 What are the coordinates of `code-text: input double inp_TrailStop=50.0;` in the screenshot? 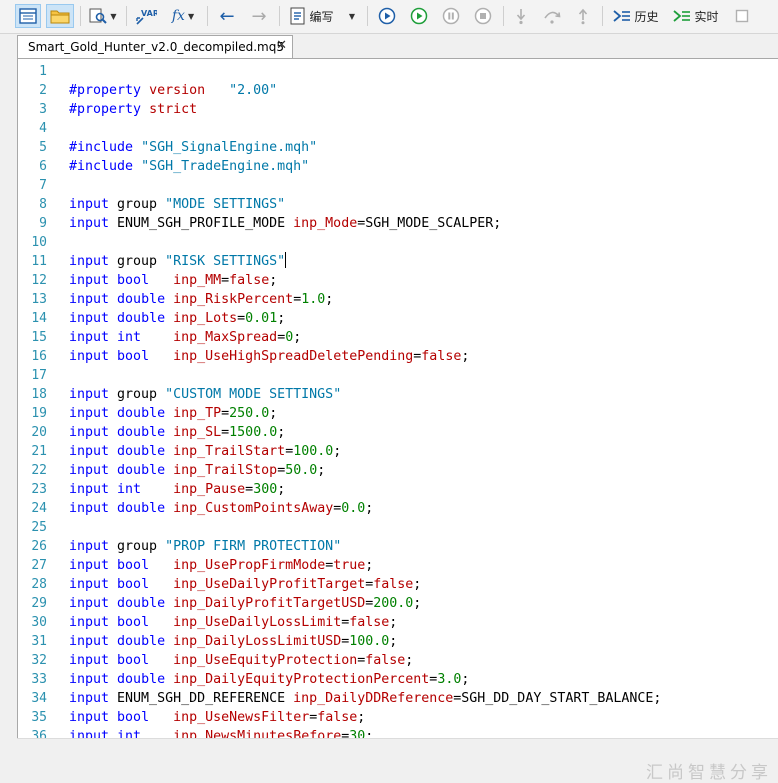 It's located at (197, 470).